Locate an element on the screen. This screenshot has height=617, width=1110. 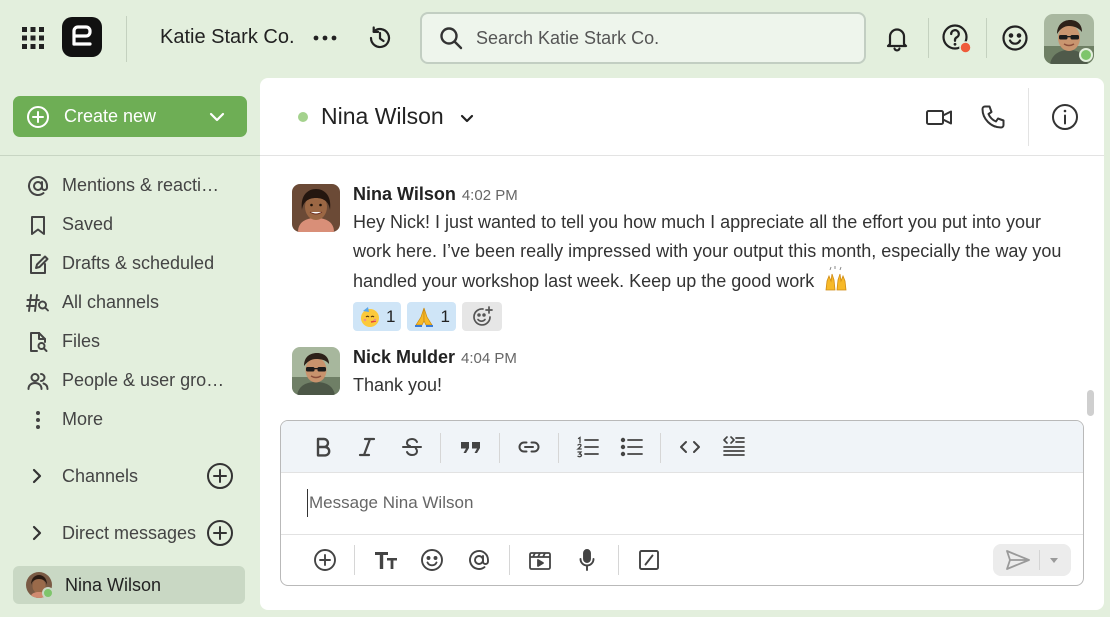
caret-down-icon is located at coordinates (1054, 560).